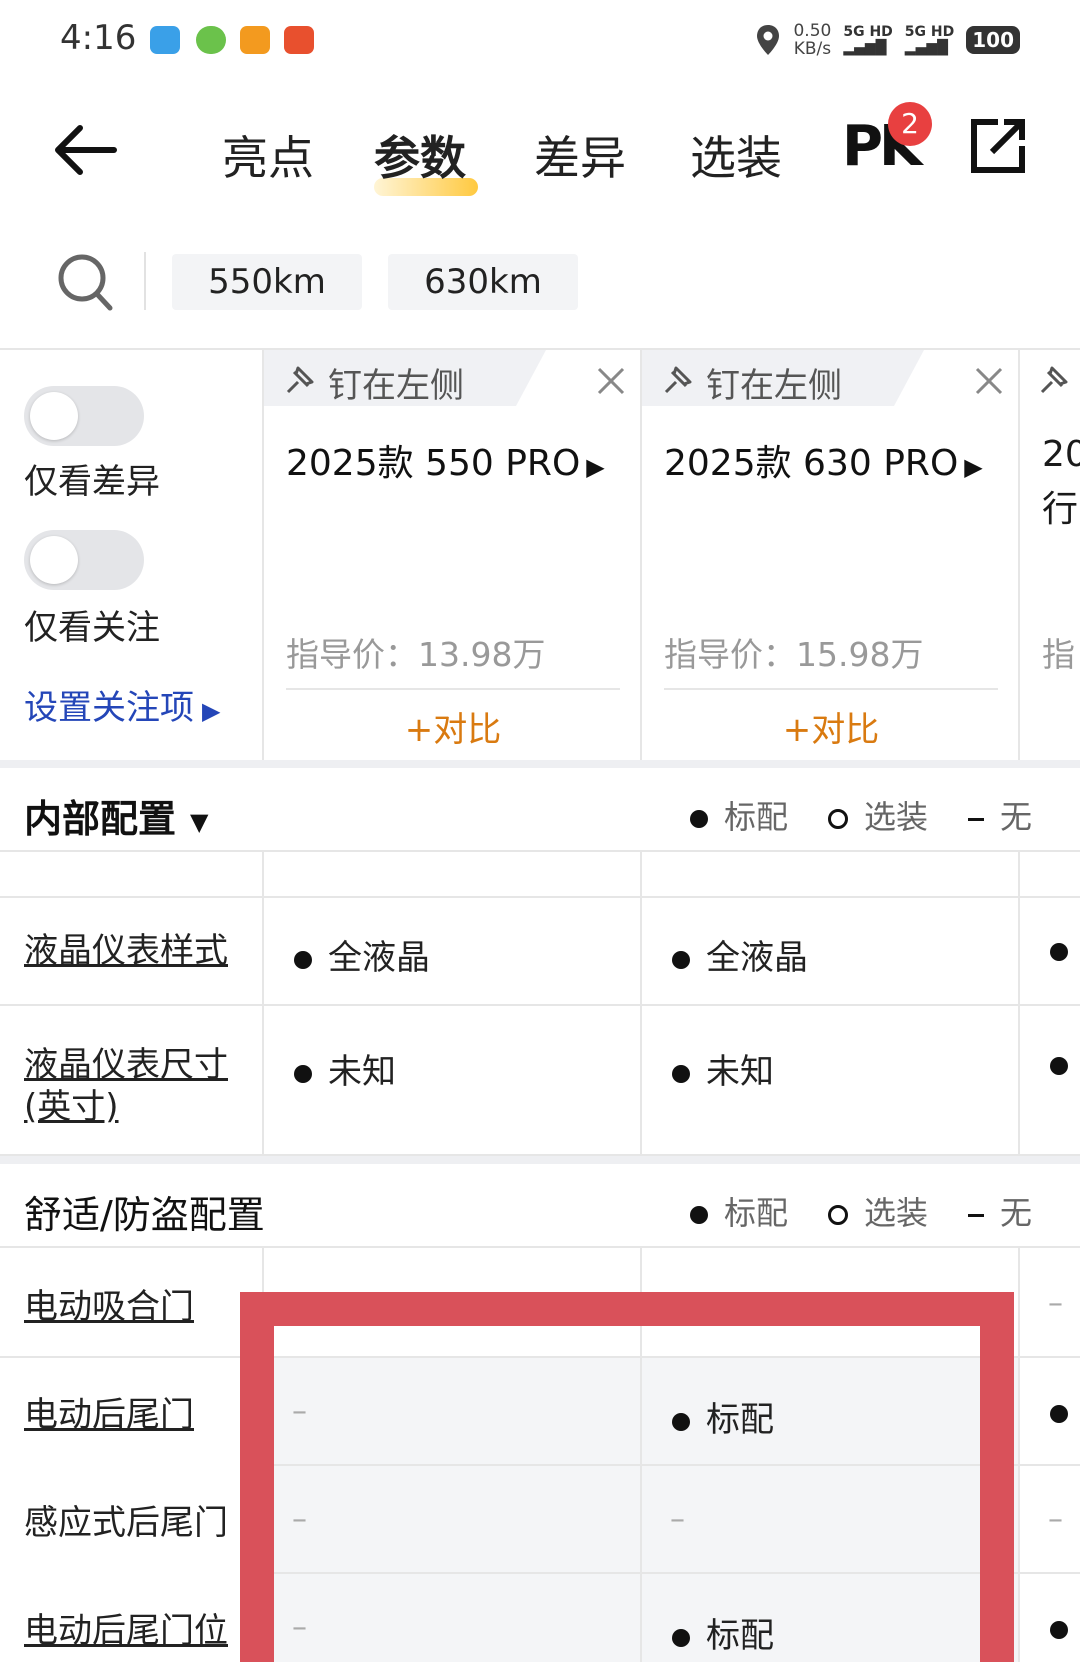  What do you see at coordinates (837, 819) in the screenshot?
I see `hollow-dot-icon` at bounding box center [837, 819].